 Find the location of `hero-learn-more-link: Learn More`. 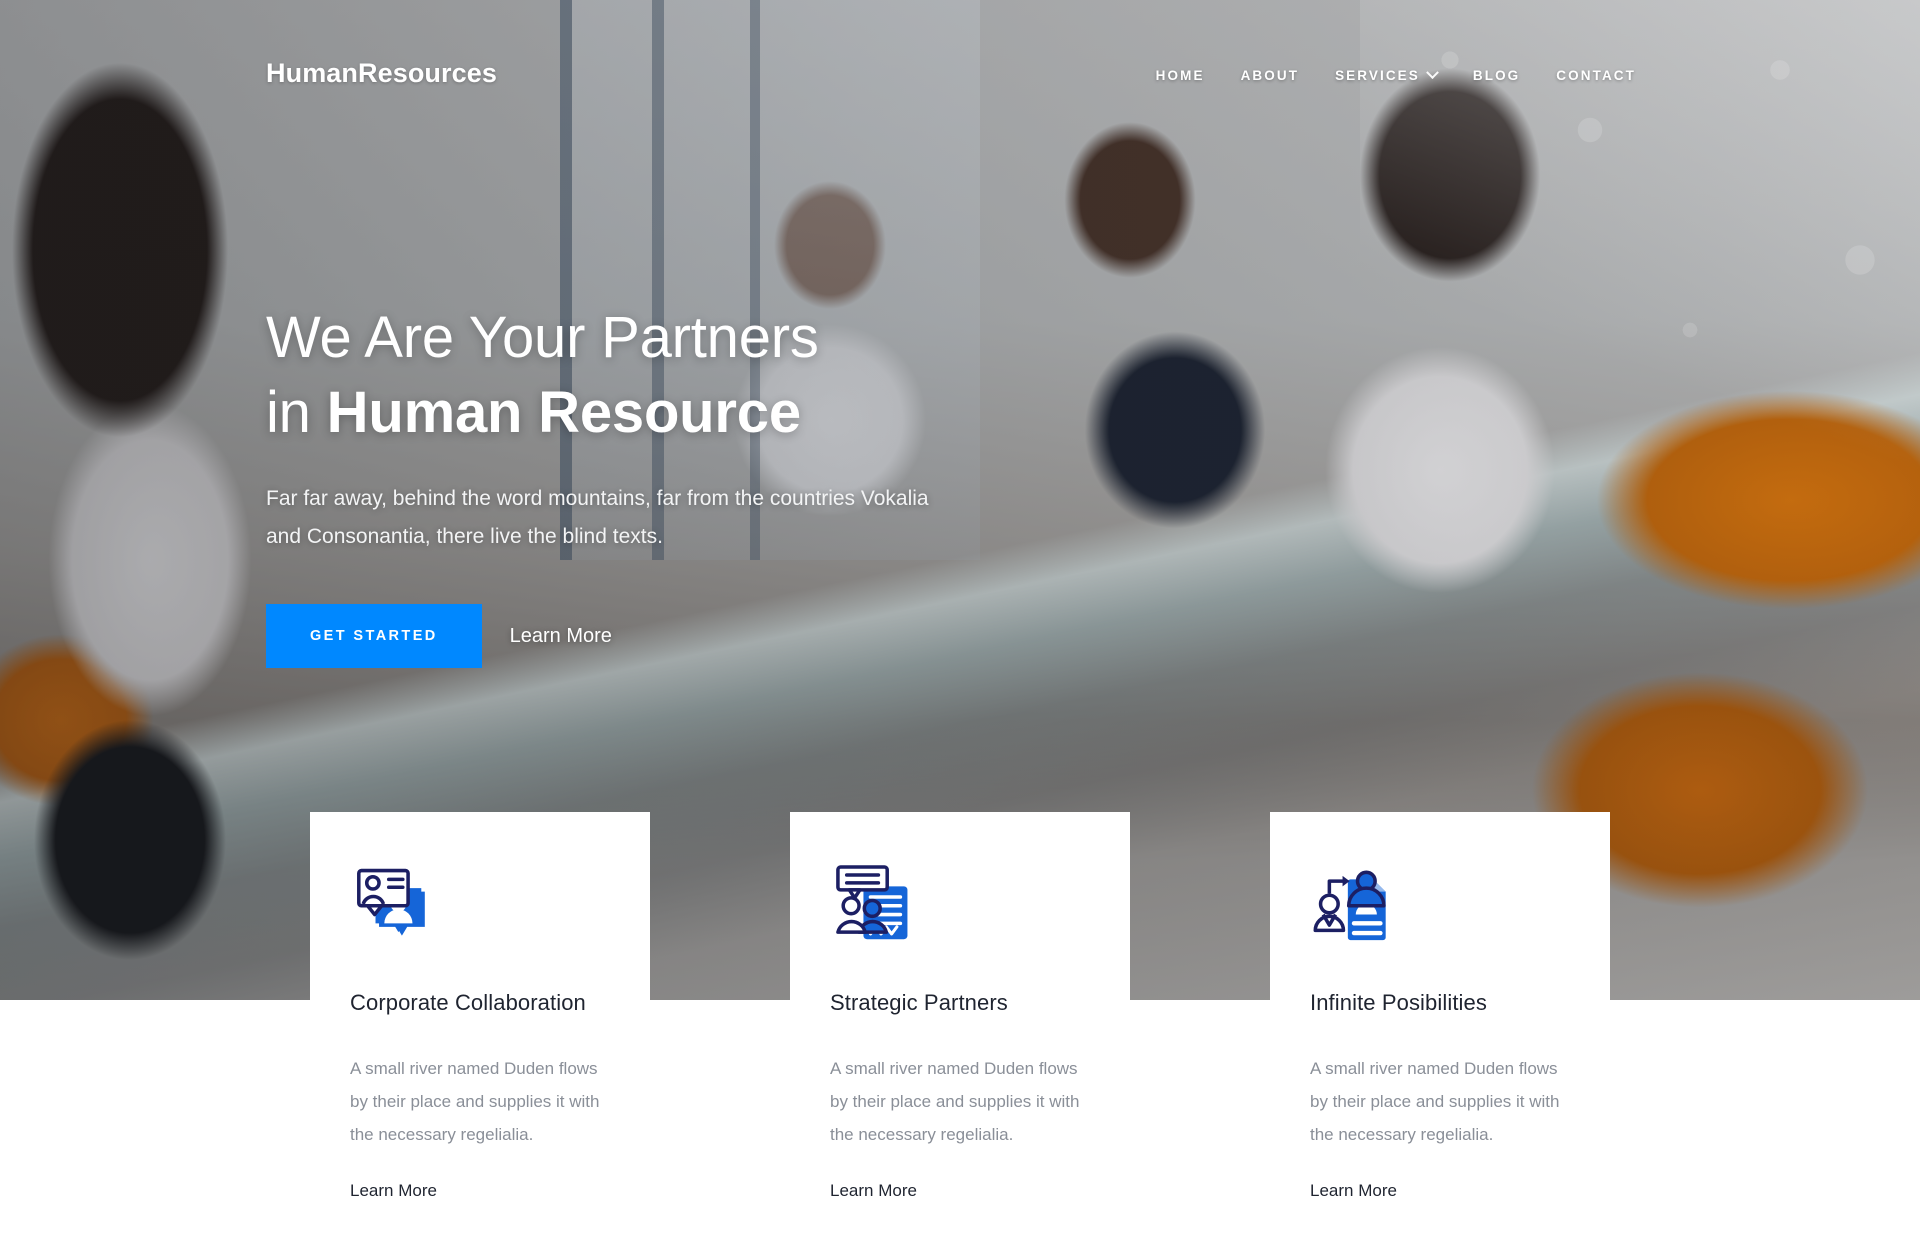

hero-learn-more-link: Learn More is located at coordinates (561, 636).